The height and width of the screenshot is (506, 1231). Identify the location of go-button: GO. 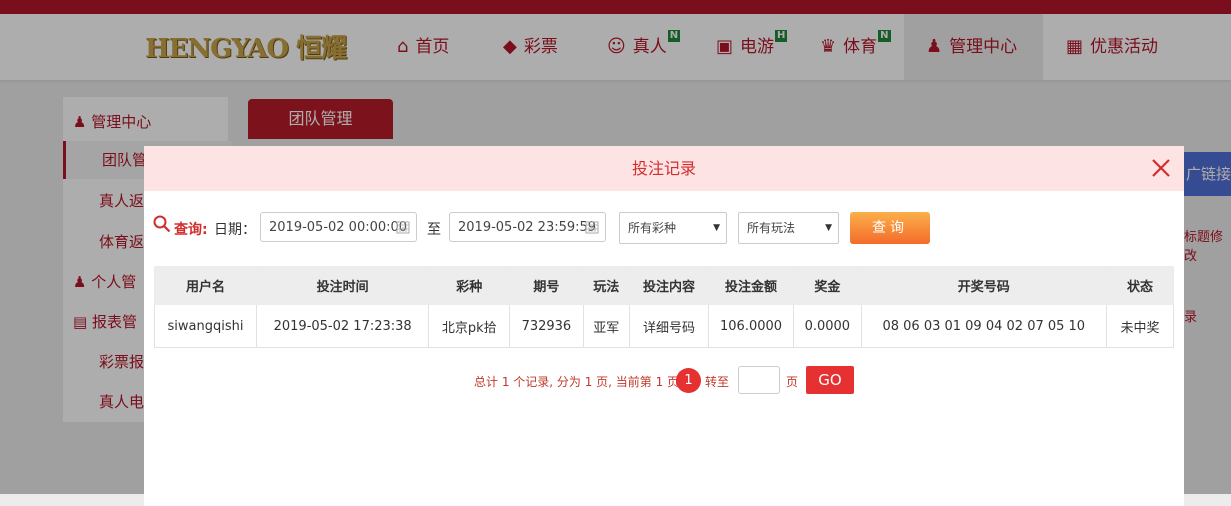
(830, 380).